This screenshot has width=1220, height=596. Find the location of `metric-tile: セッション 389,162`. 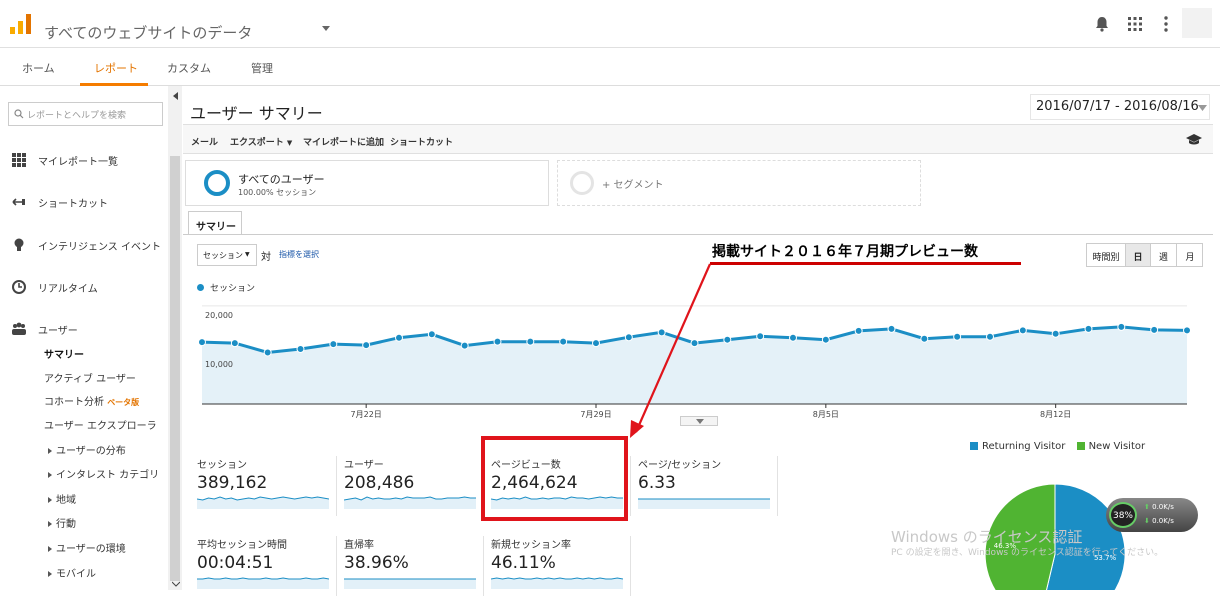

metric-tile: セッション 389,162 is located at coordinates (267, 486).